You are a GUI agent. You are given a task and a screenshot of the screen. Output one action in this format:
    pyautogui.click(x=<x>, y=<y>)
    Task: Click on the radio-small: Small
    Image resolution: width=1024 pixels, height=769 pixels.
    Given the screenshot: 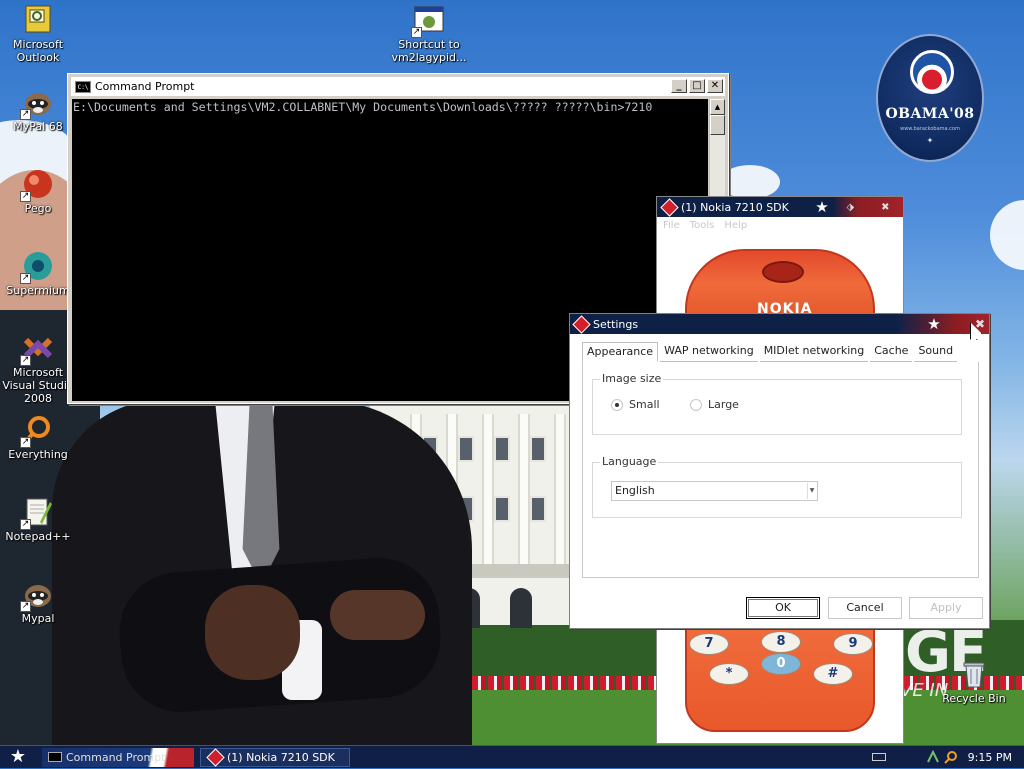 What is the action you would take?
    pyautogui.click(x=635, y=404)
    